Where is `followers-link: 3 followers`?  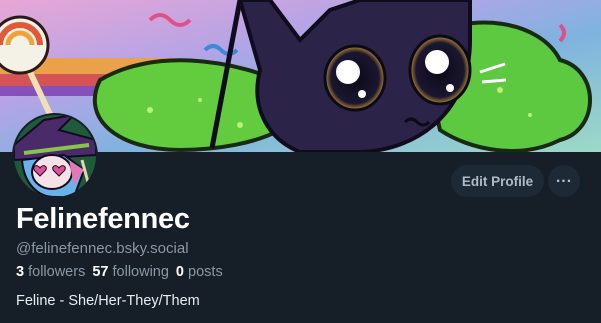
followers-link: 3 followers is located at coordinates (50, 272).